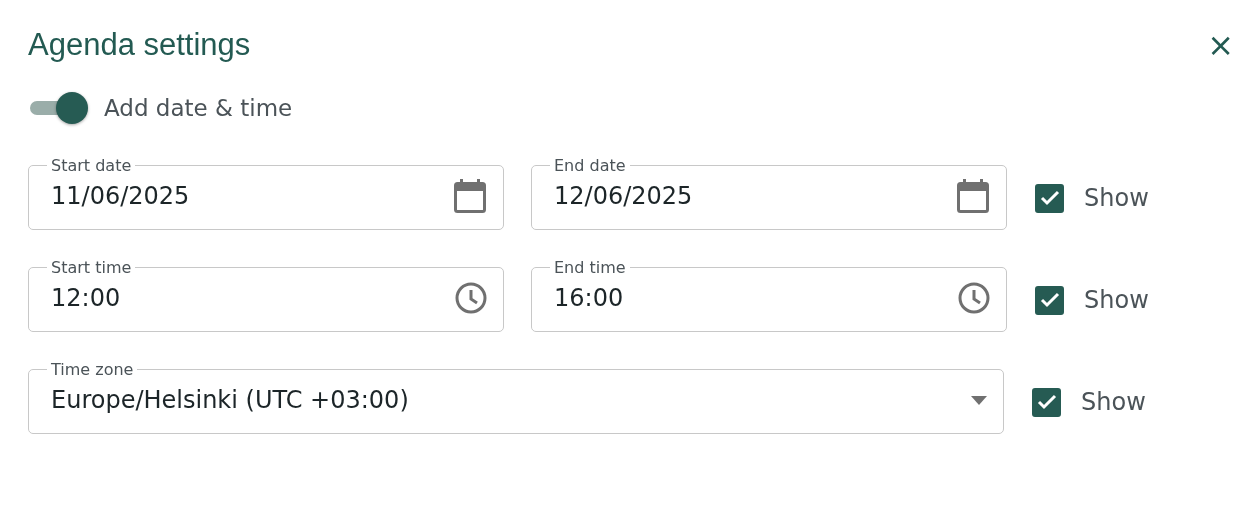  I want to click on field-value: 16:00, so click(589, 299).